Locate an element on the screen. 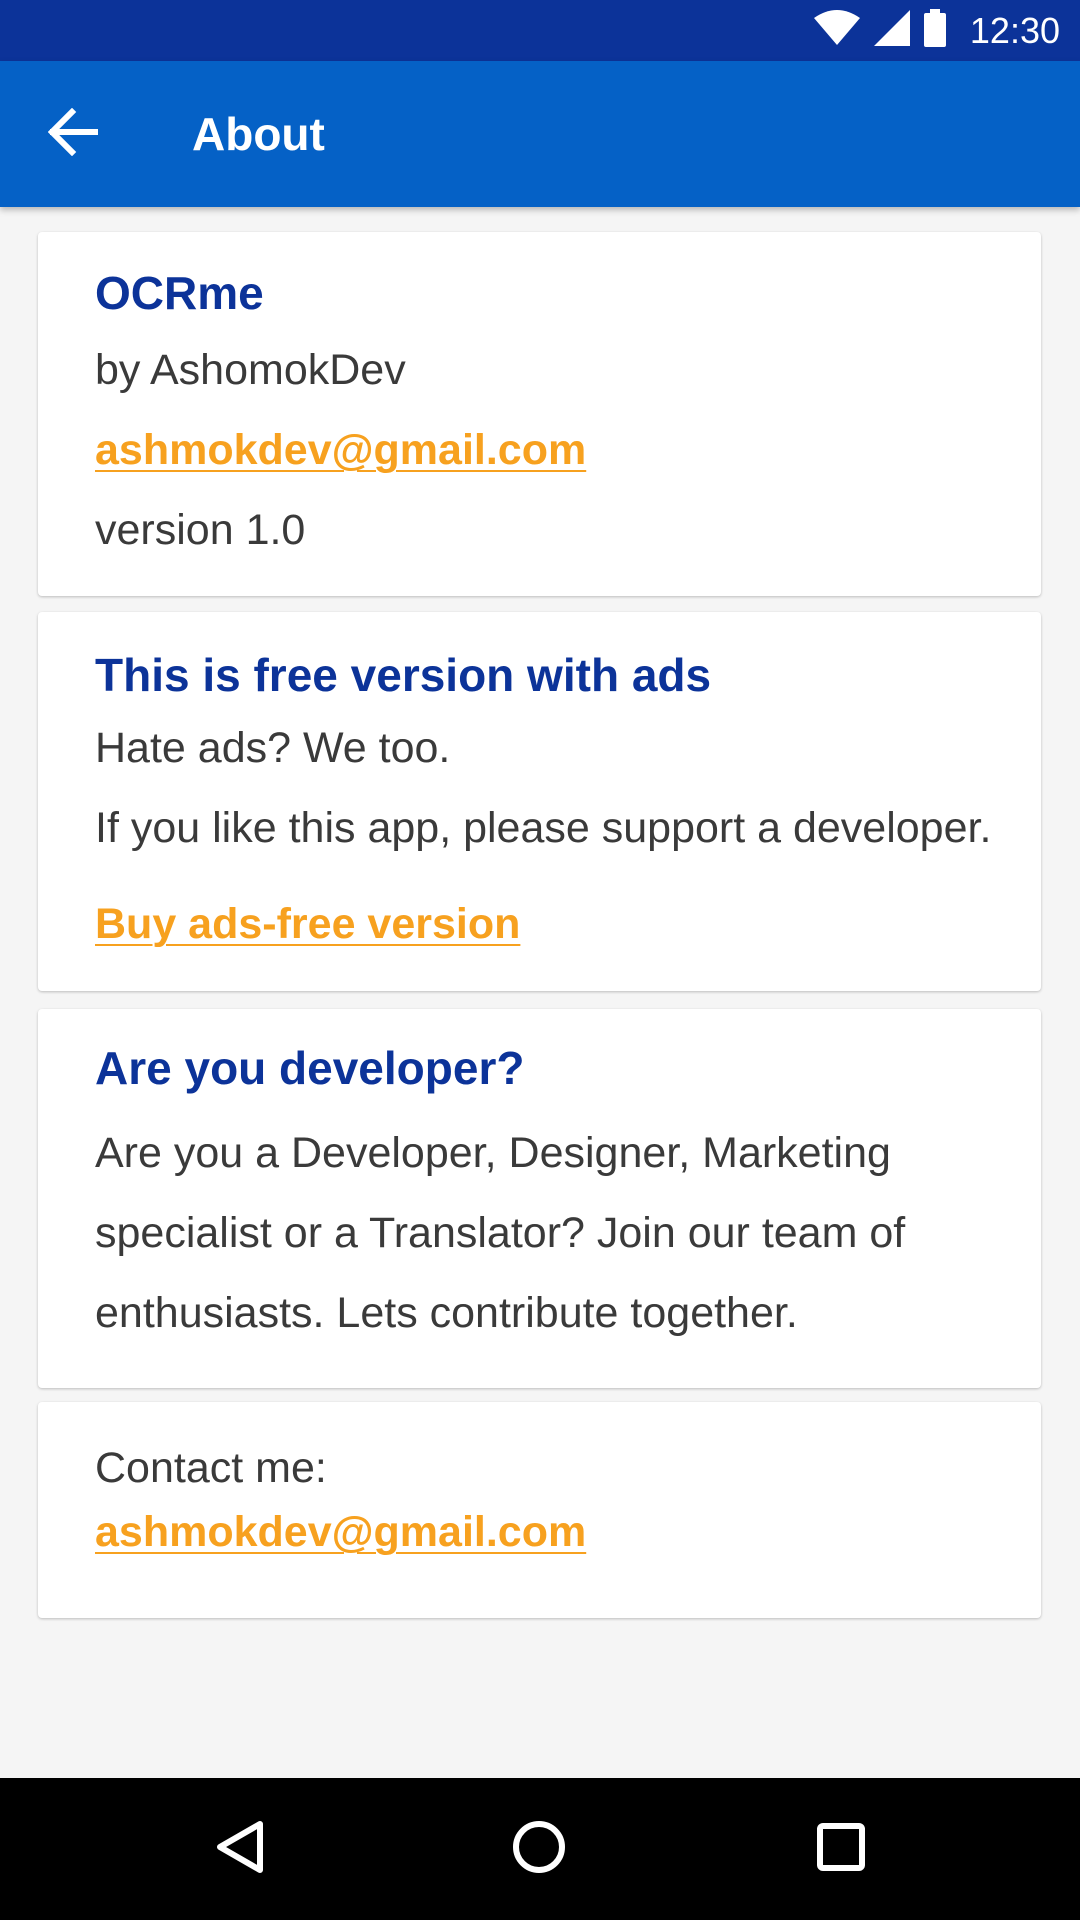  app-name: OCRme is located at coordinates (179, 293).